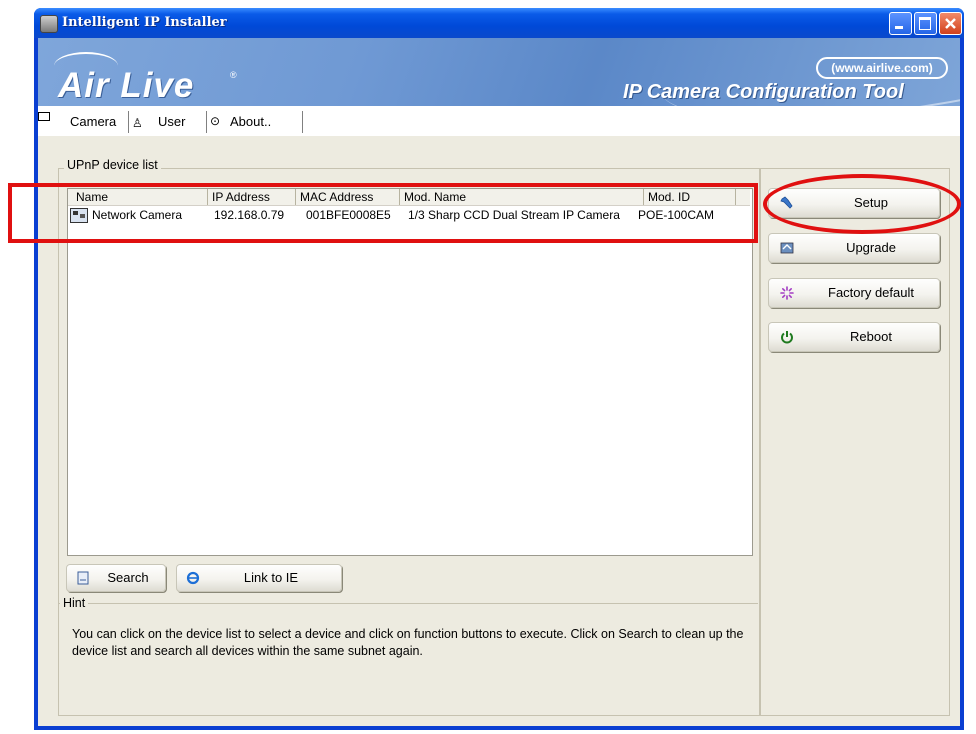 The height and width of the screenshot is (734, 976). I want to click on search-label: Search, so click(128, 577).